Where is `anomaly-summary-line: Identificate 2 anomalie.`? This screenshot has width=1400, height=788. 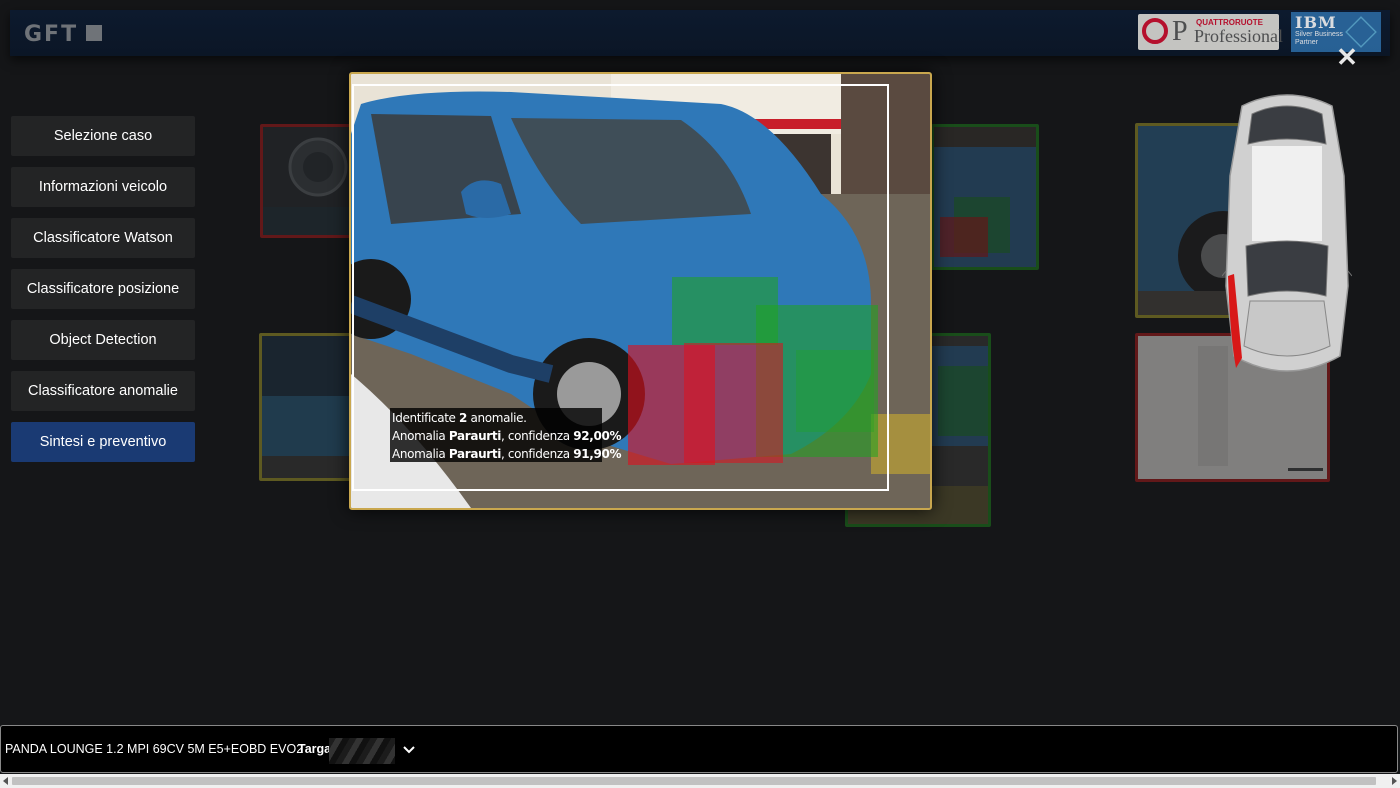
anomaly-summary-line: Identificate 2 anomalie. is located at coordinates (459, 418).